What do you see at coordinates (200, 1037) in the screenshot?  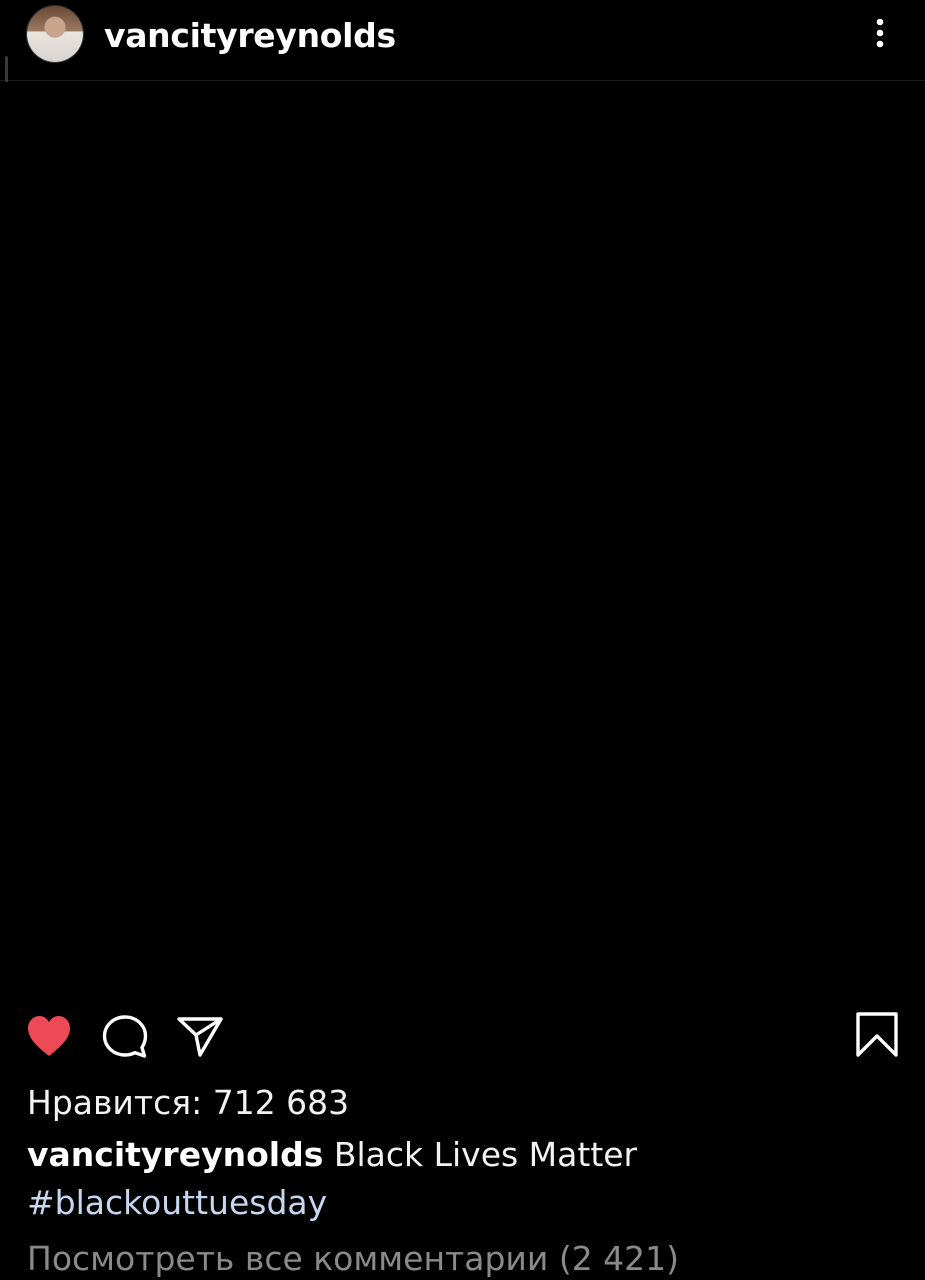 I see `send-icon` at bounding box center [200, 1037].